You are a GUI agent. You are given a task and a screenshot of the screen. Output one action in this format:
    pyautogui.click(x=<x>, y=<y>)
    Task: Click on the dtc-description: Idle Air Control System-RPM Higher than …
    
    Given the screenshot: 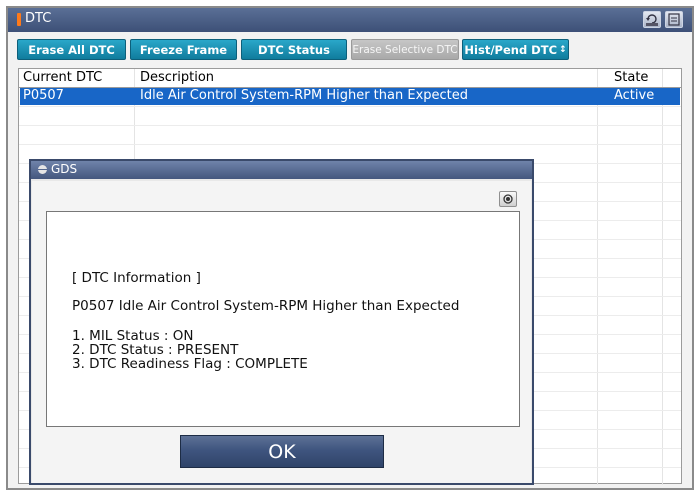 What is the action you would take?
    pyautogui.click(x=304, y=95)
    